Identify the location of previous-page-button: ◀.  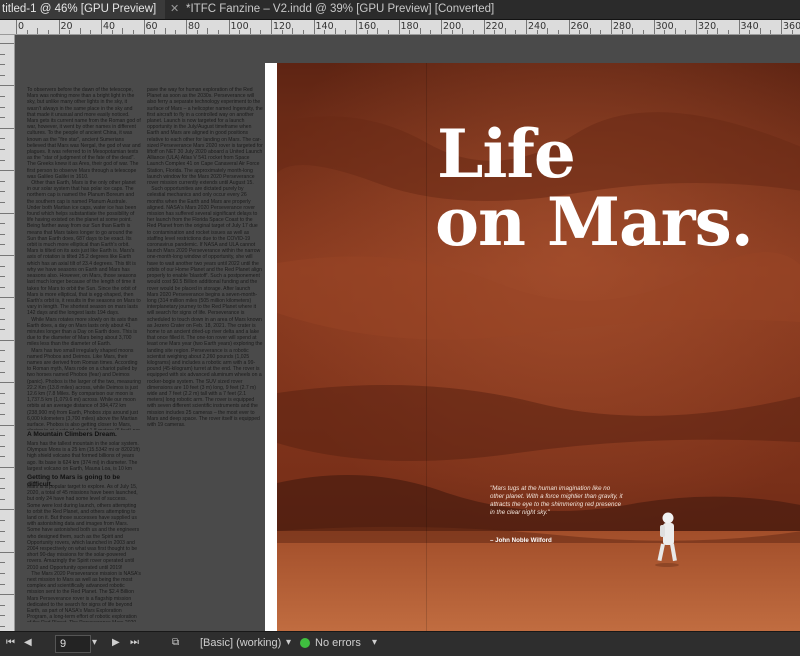
(28, 642).